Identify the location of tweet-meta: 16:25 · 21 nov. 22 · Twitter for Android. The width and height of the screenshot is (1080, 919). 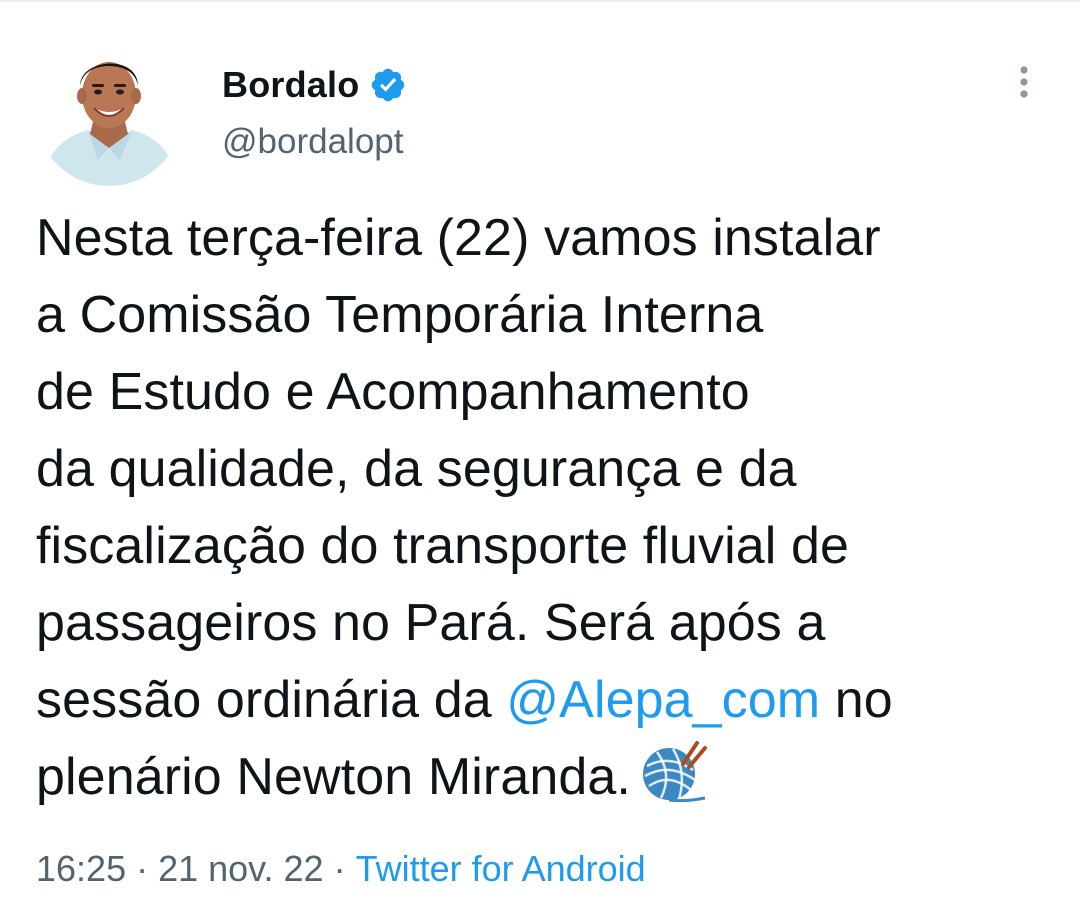
(341, 869).